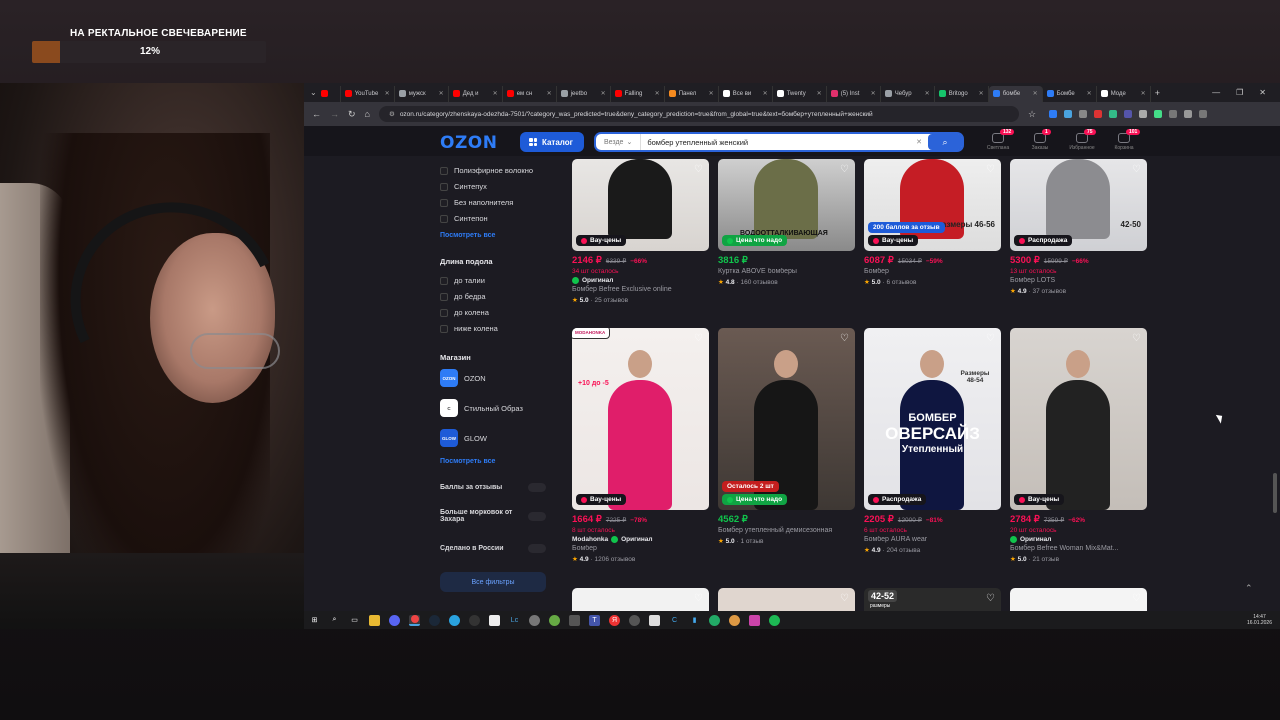  What do you see at coordinates (746, 93) in the screenshot?
I see `browser-tab: Все ви ✕` at bounding box center [746, 93].